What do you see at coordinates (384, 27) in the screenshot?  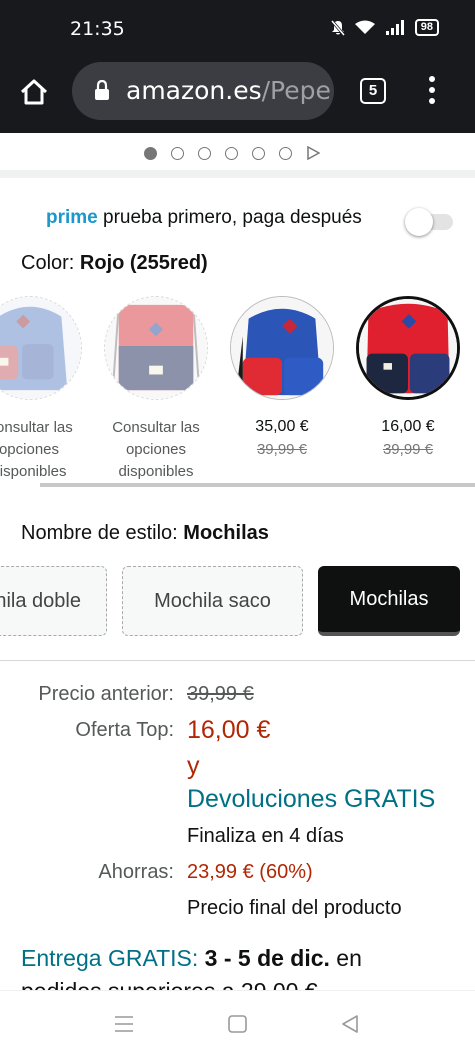 I see `status-icons: 98` at bounding box center [384, 27].